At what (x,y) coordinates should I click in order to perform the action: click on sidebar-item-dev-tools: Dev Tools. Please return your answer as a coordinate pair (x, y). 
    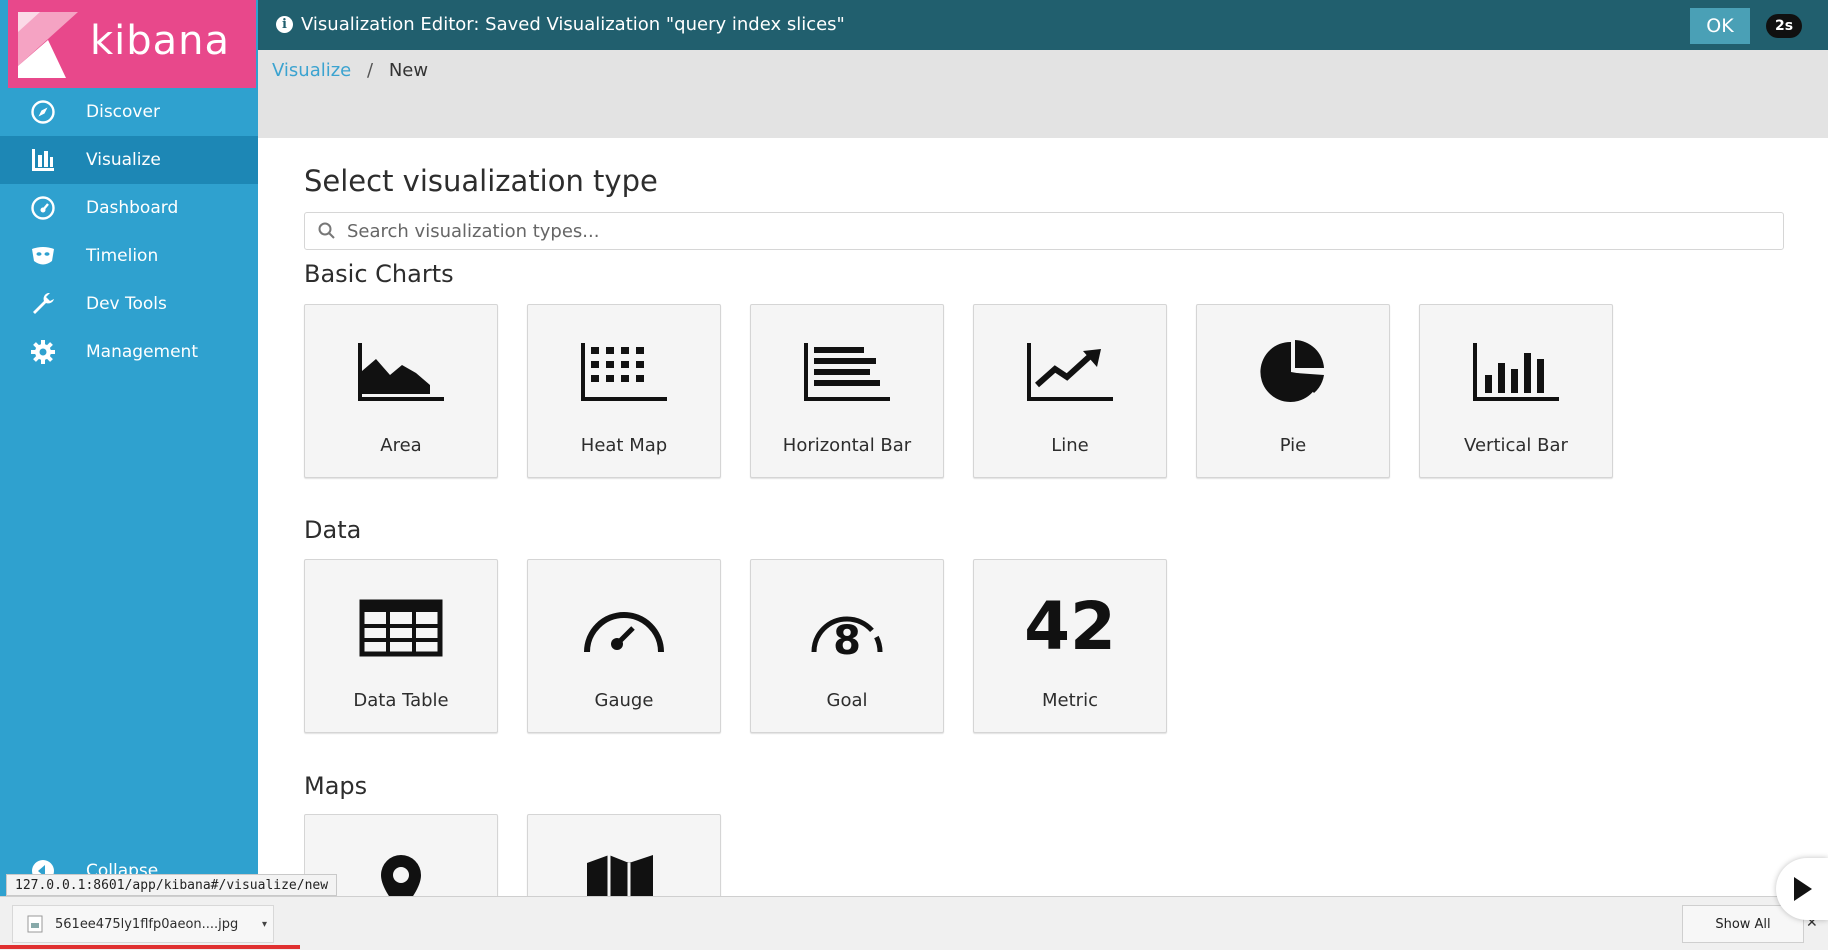
    Looking at the image, I should click on (129, 304).